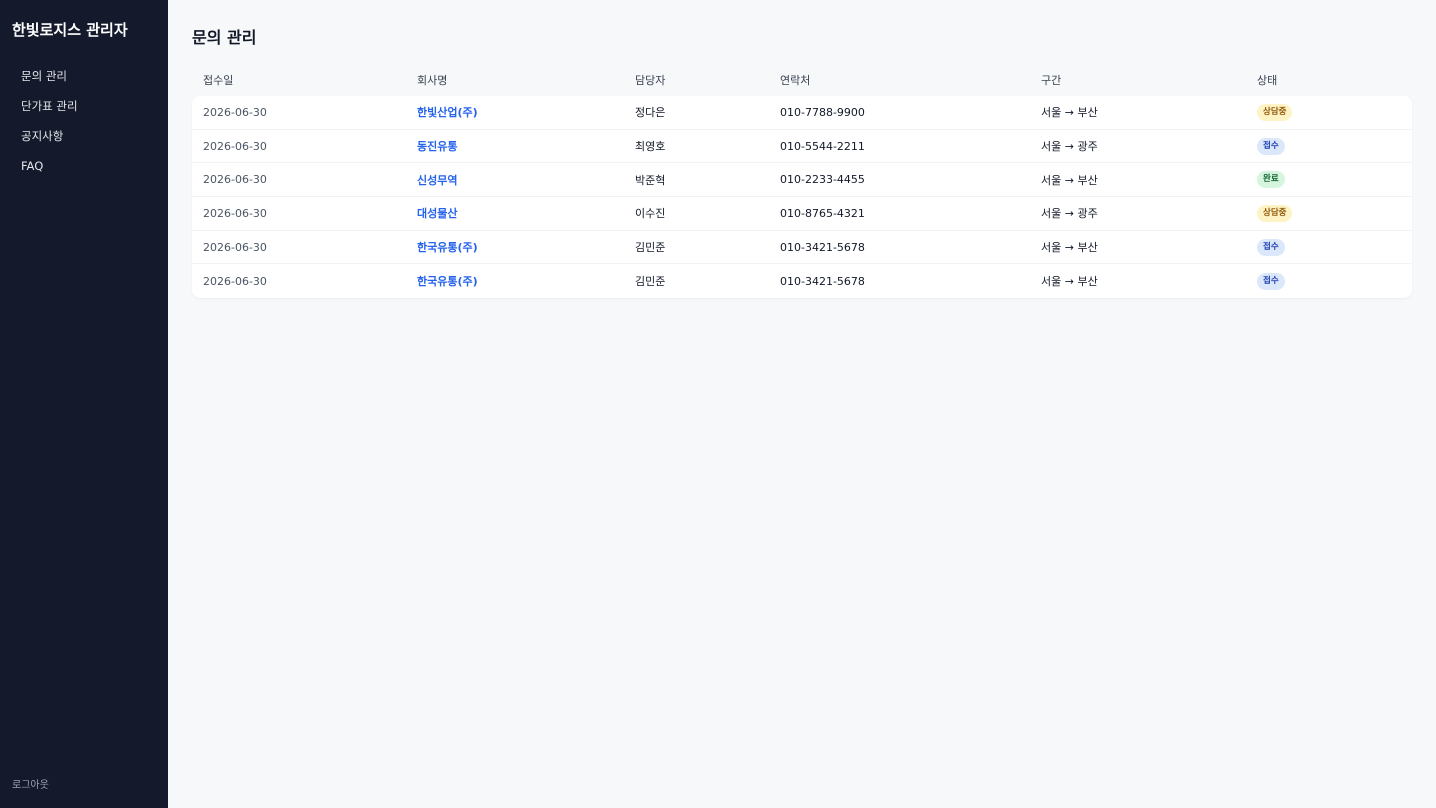 This screenshot has width=1436, height=808. What do you see at coordinates (218, 80) in the screenshot?
I see `header-date: 접수일` at bounding box center [218, 80].